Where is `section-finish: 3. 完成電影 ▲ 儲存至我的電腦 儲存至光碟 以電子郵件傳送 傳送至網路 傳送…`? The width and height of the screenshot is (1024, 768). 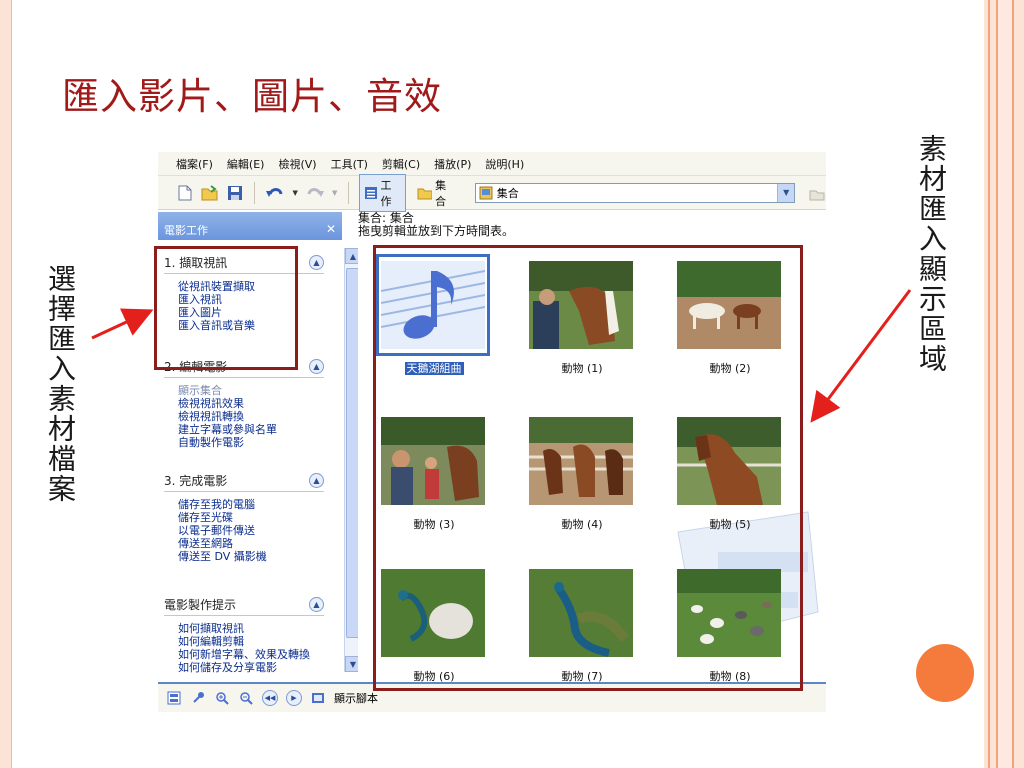 section-finish: 3. 完成電影 ▲ 儲存至我的電腦 儲存至光碟 以電子郵件傳送 傳送至網路 傳送… is located at coordinates (244, 517).